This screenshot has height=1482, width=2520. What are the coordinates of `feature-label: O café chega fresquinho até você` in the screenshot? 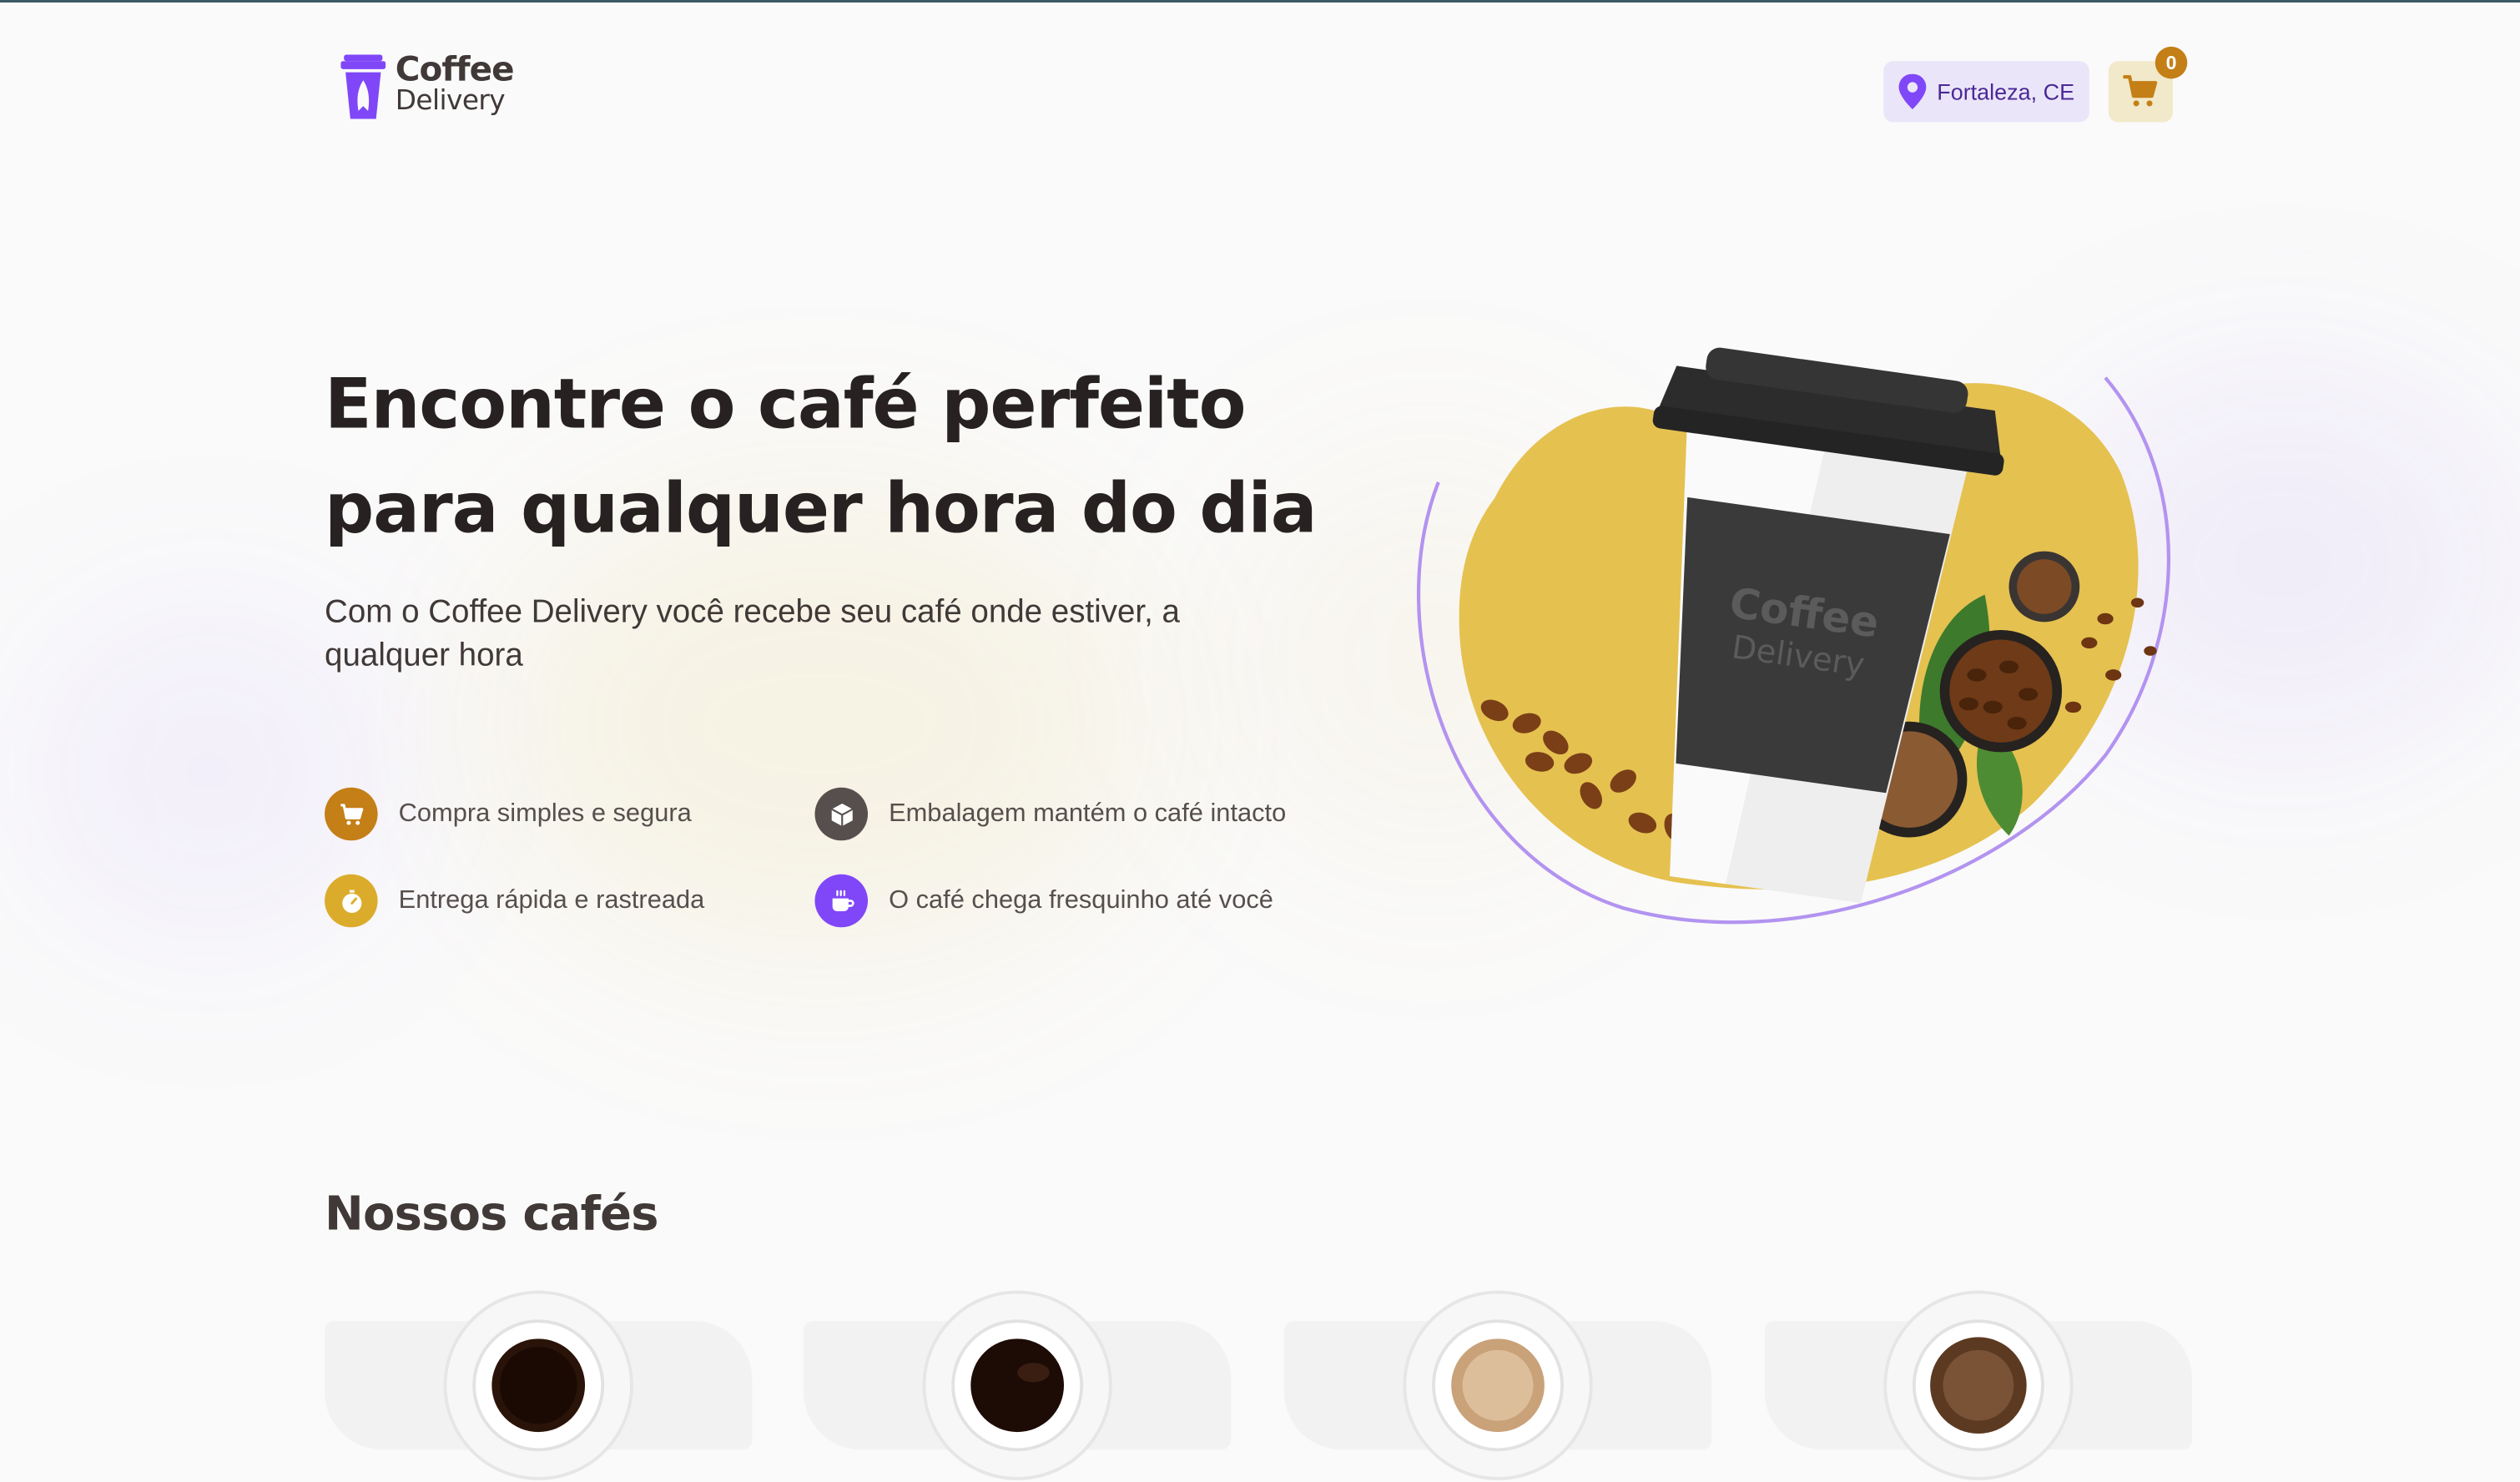 It's located at (1081, 900).